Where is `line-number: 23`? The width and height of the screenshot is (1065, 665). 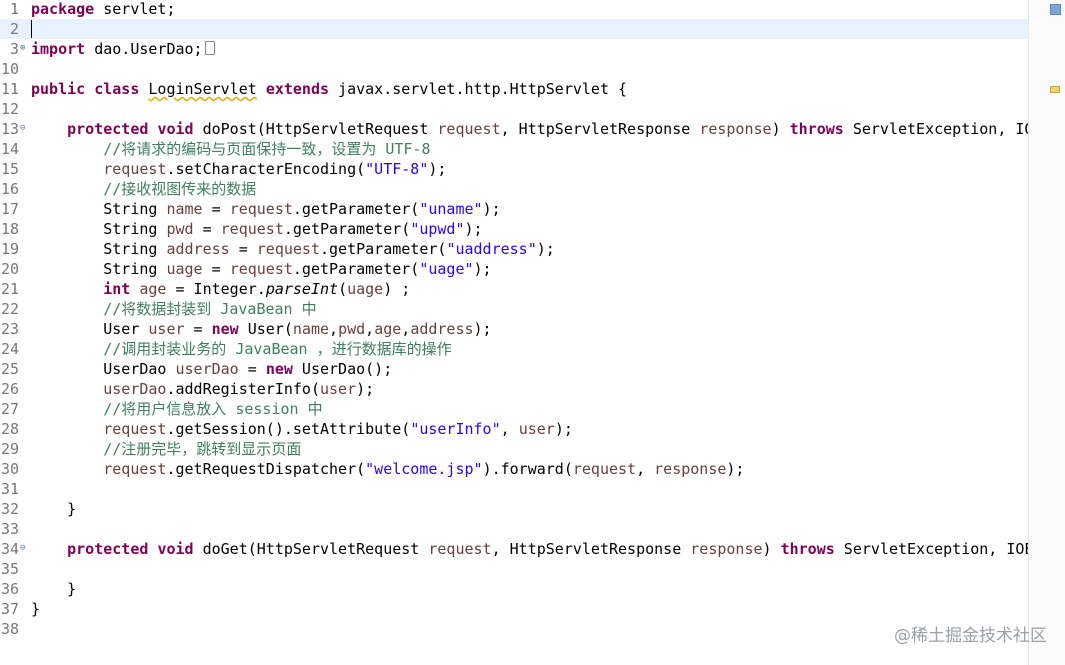 line-number: 23 is located at coordinates (9, 329).